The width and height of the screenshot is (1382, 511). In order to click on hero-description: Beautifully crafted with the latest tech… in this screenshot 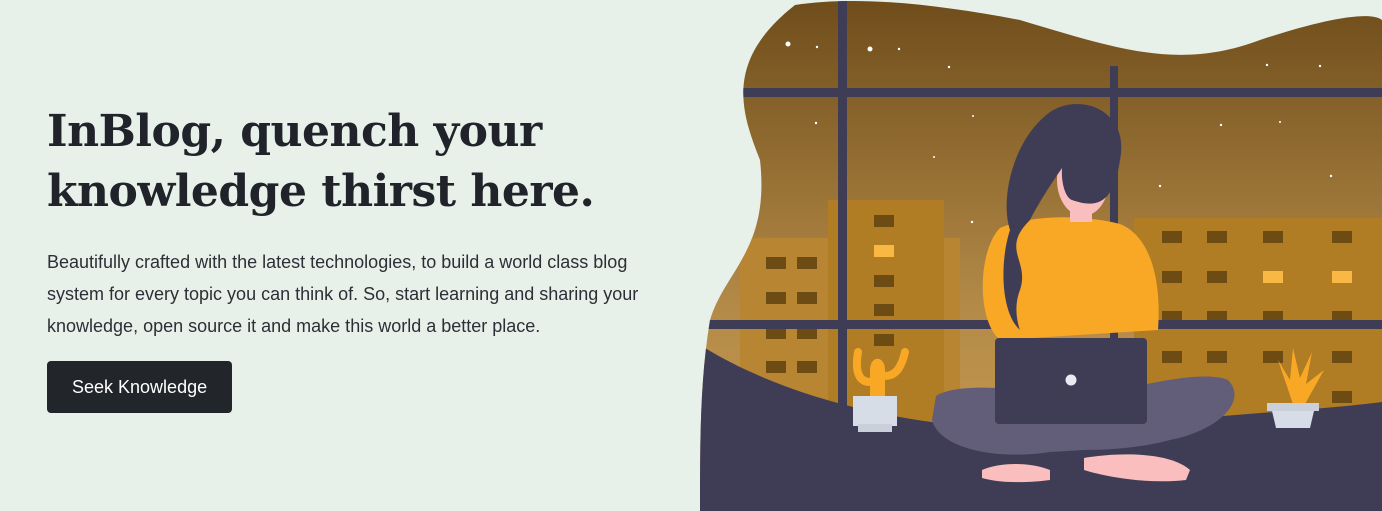, I will do `click(343, 294)`.